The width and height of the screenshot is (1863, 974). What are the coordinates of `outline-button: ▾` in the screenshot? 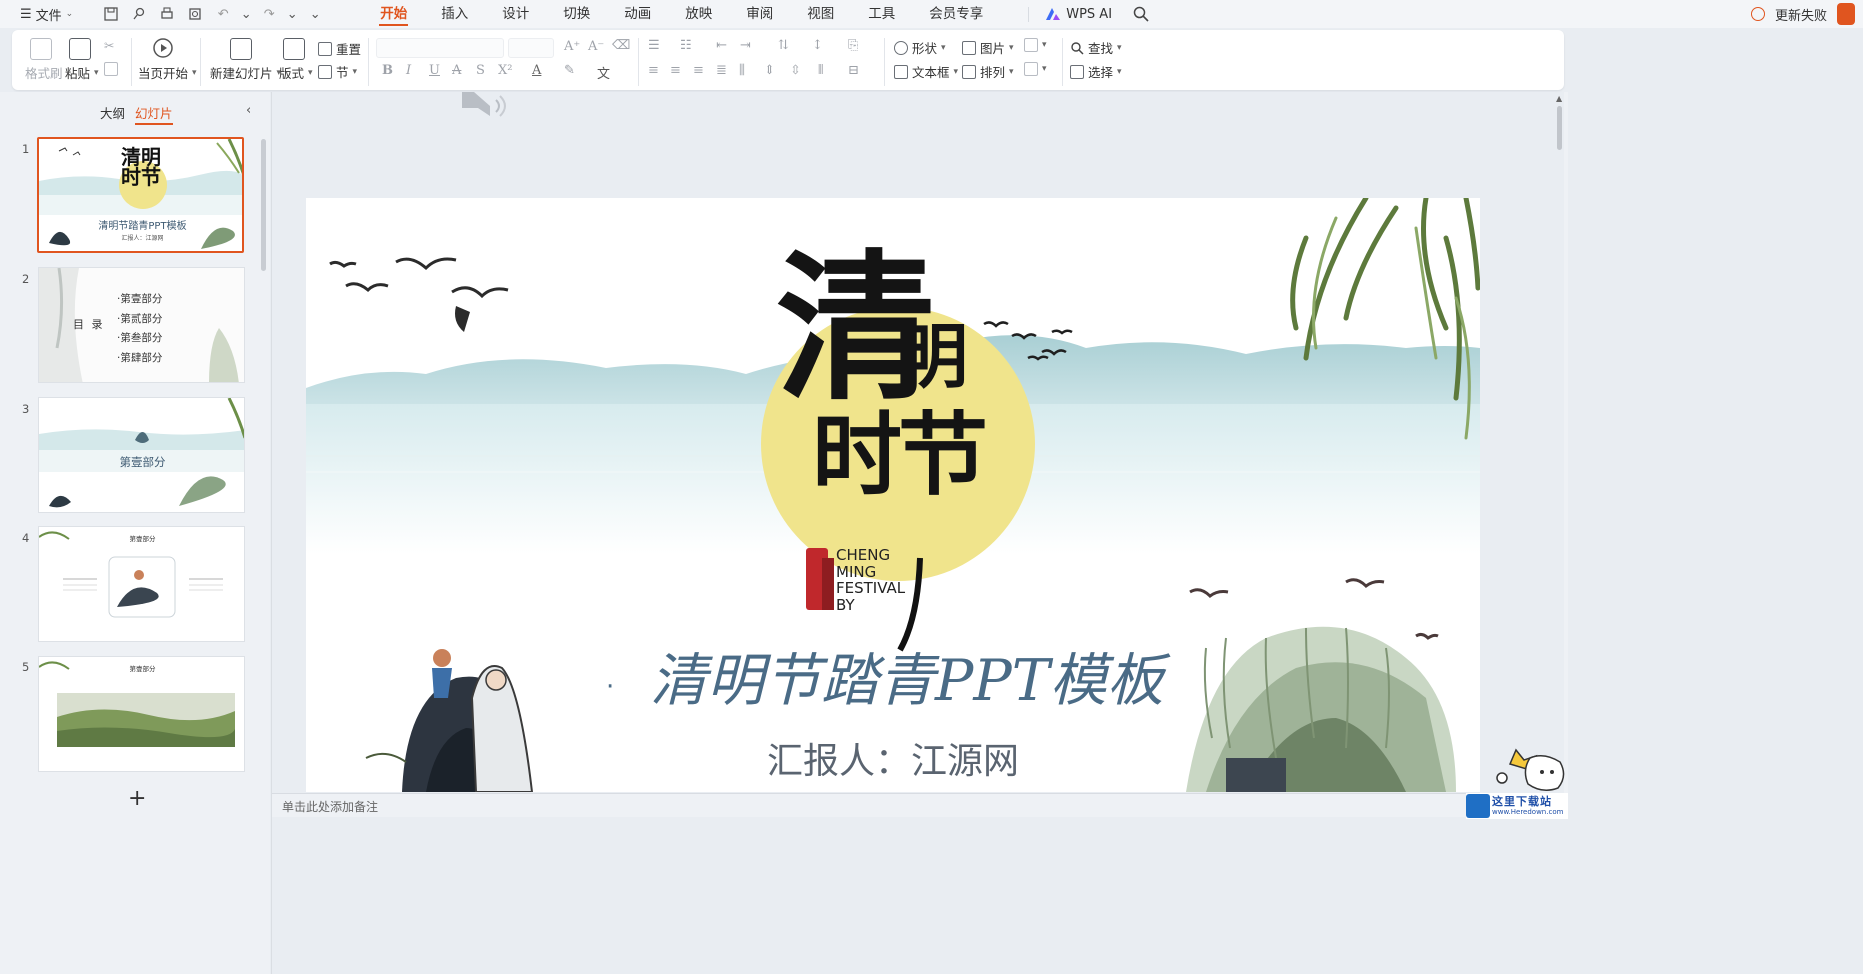 It's located at (1035, 69).